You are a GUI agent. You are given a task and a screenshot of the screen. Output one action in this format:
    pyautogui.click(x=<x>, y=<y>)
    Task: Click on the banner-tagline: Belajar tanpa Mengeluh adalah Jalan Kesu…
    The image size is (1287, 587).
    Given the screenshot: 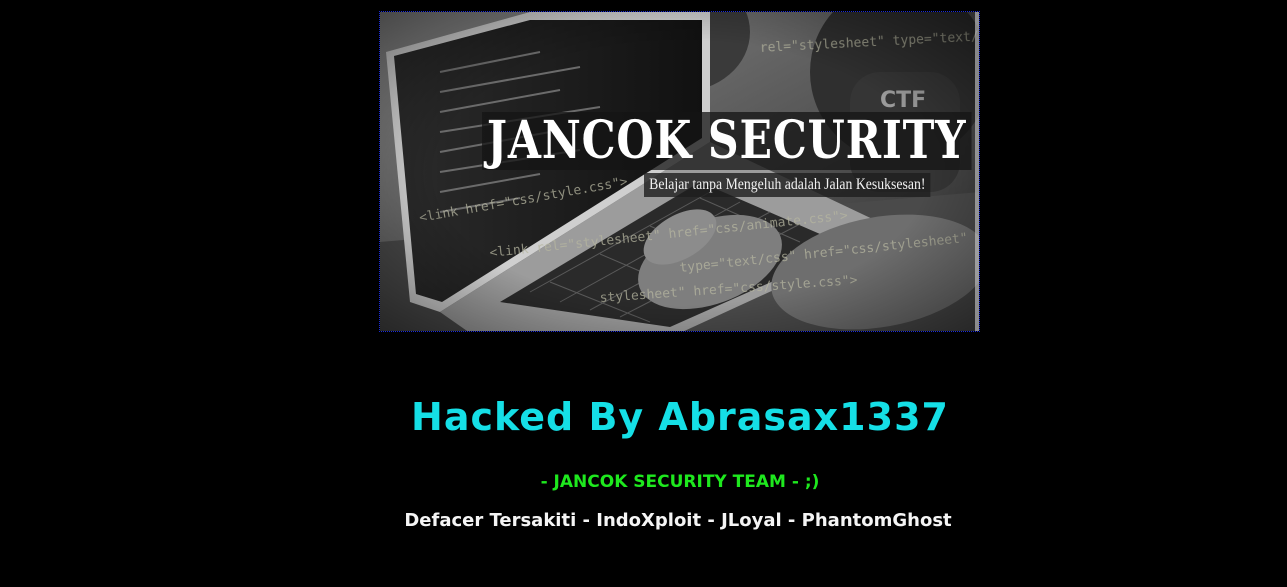 What is the action you would take?
    pyautogui.click(x=787, y=185)
    